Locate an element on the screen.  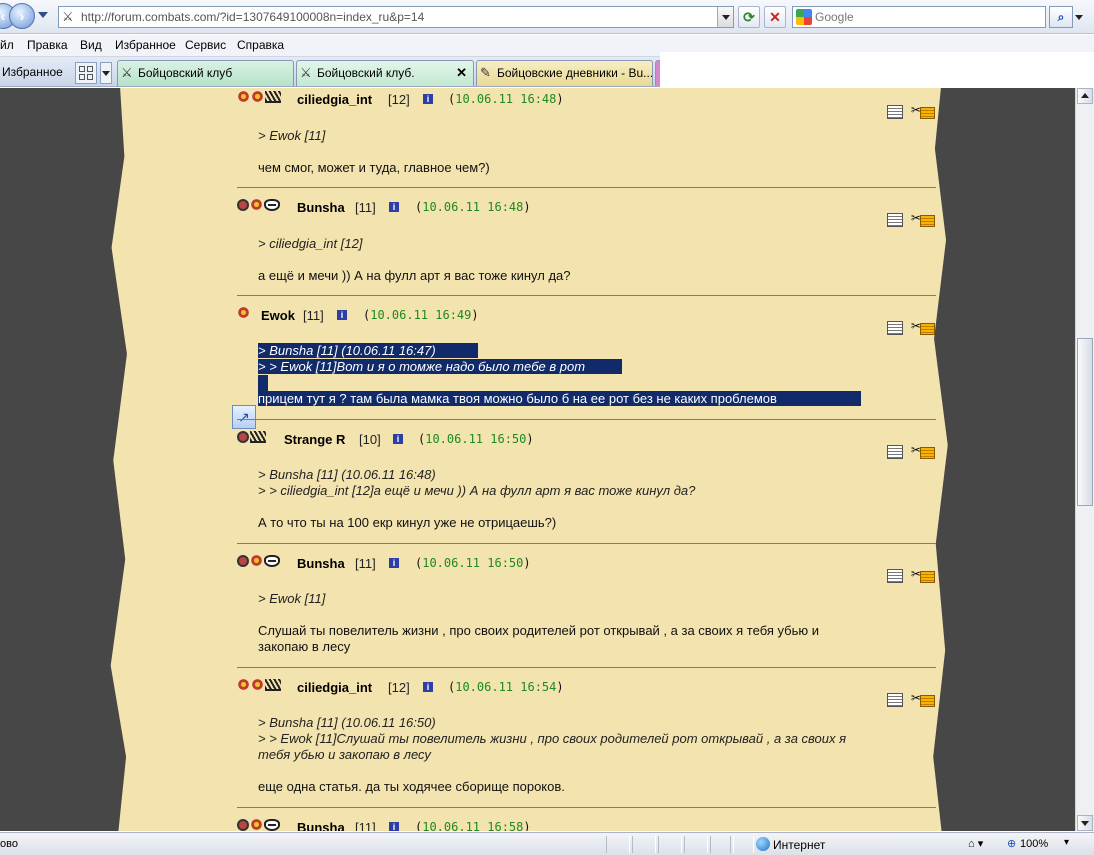
menu-favorites: Избранное is located at coordinates (145, 45).